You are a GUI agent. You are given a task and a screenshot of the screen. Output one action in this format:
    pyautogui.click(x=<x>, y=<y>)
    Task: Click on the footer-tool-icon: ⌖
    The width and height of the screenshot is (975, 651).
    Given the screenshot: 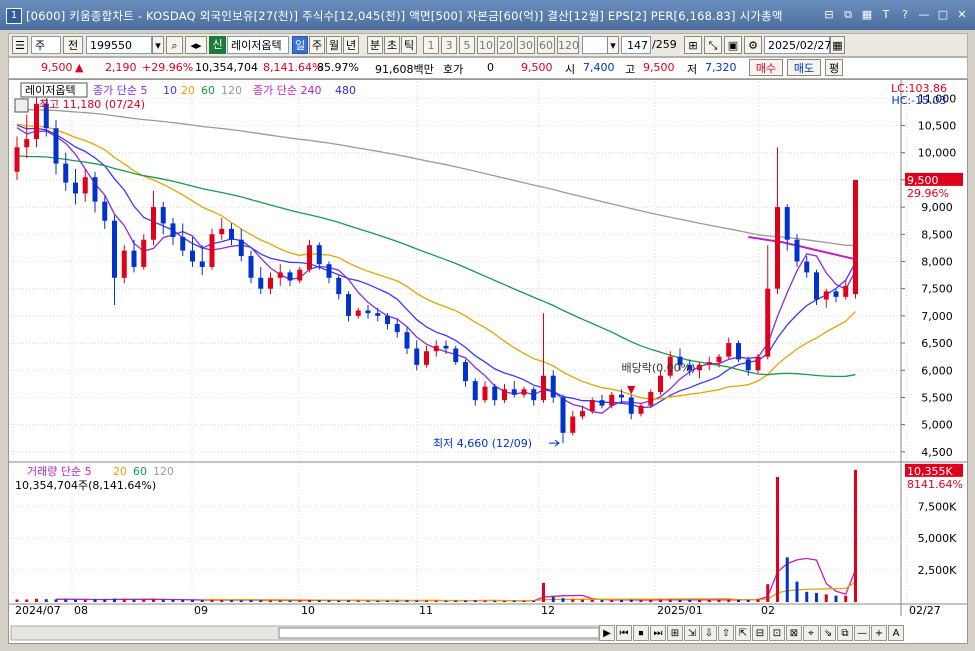 What is the action you would take?
    pyautogui.click(x=811, y=633)
    